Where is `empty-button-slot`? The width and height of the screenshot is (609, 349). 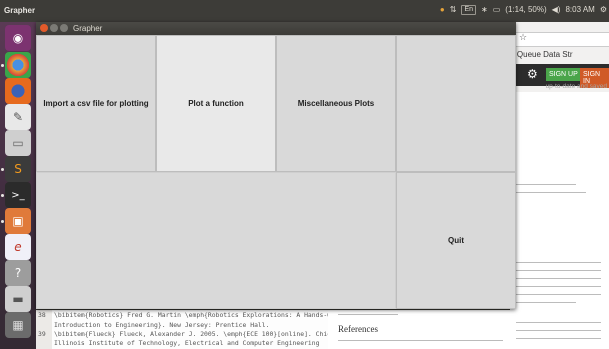 empty-button-slot is located at coordinates (456, 103).